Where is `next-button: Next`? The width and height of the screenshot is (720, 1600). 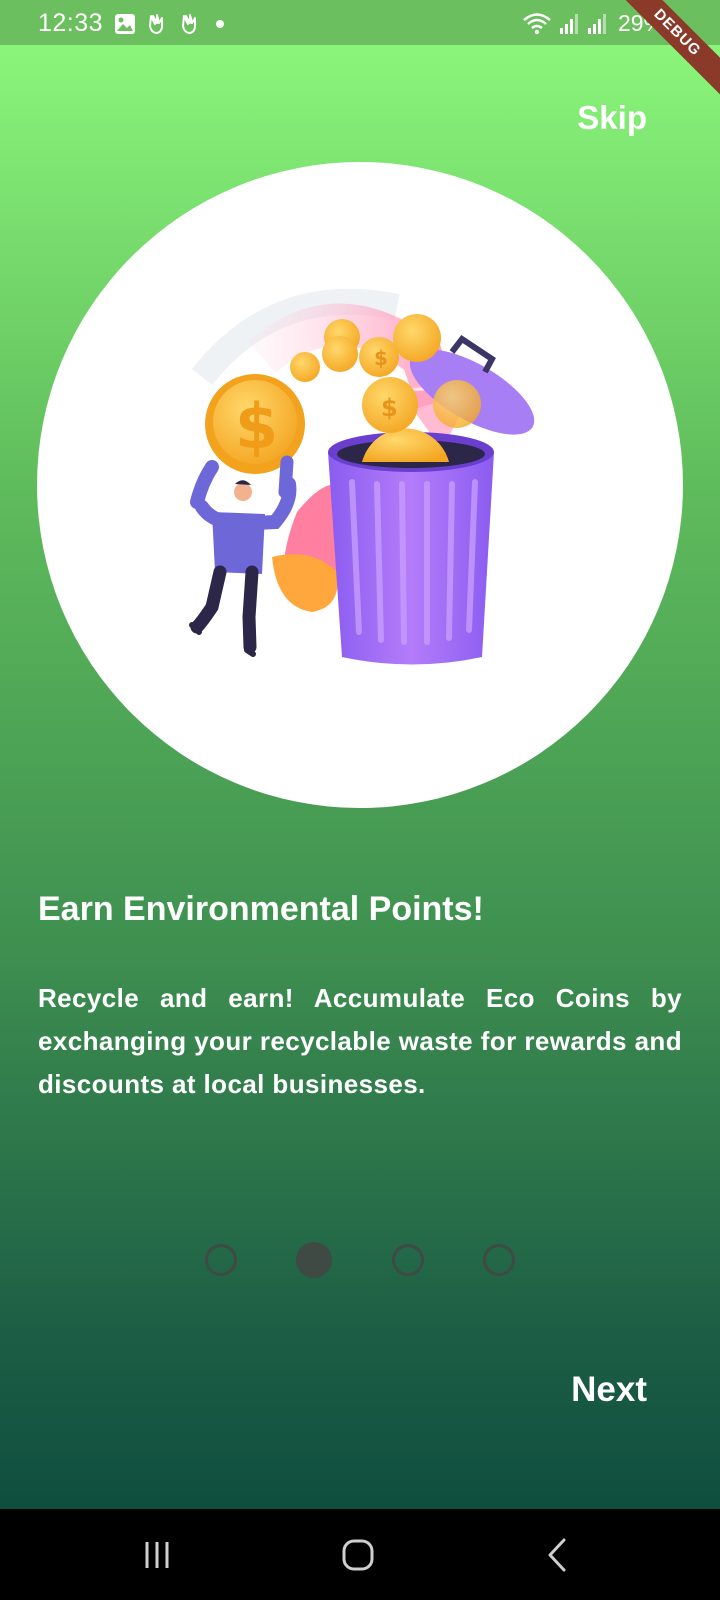
next-button: Next is located at coordinates (609, 1390).